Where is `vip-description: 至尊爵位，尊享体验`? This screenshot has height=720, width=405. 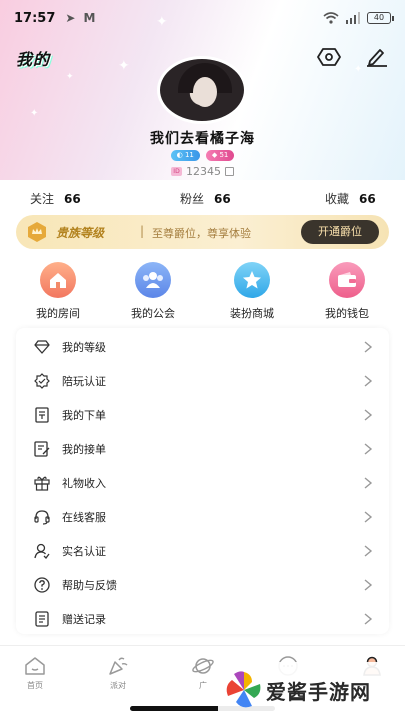
vip-description: 至尊爵位，尊享体验 is located at coordinates (201, 233).